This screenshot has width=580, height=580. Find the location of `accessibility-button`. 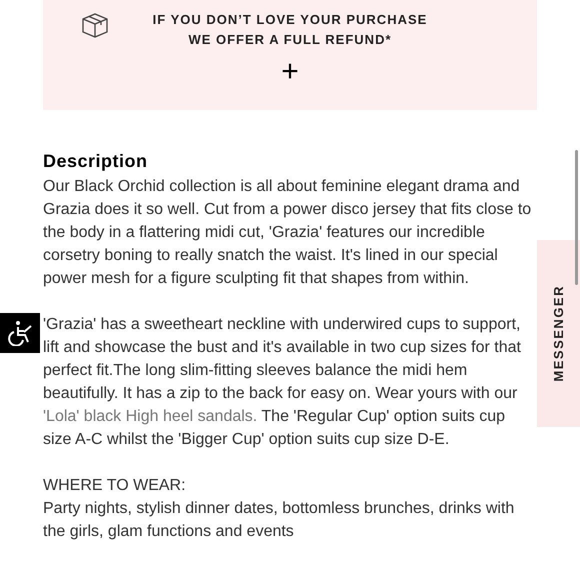

accessibility-button is located at coordinates (20, 333).